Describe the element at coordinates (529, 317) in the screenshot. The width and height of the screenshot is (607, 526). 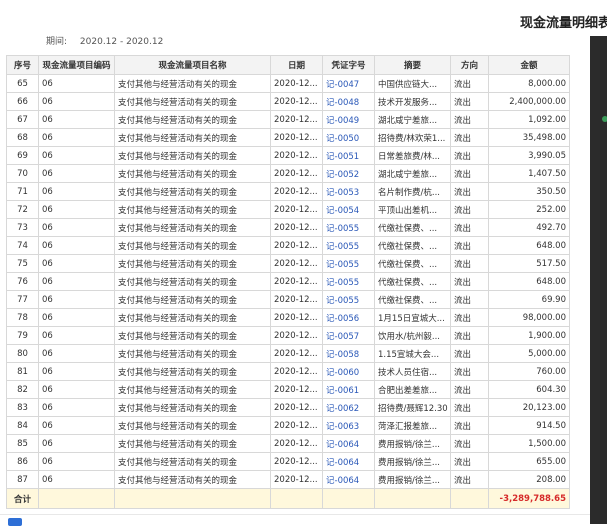
I see `amount: 98,000.00` at that location.